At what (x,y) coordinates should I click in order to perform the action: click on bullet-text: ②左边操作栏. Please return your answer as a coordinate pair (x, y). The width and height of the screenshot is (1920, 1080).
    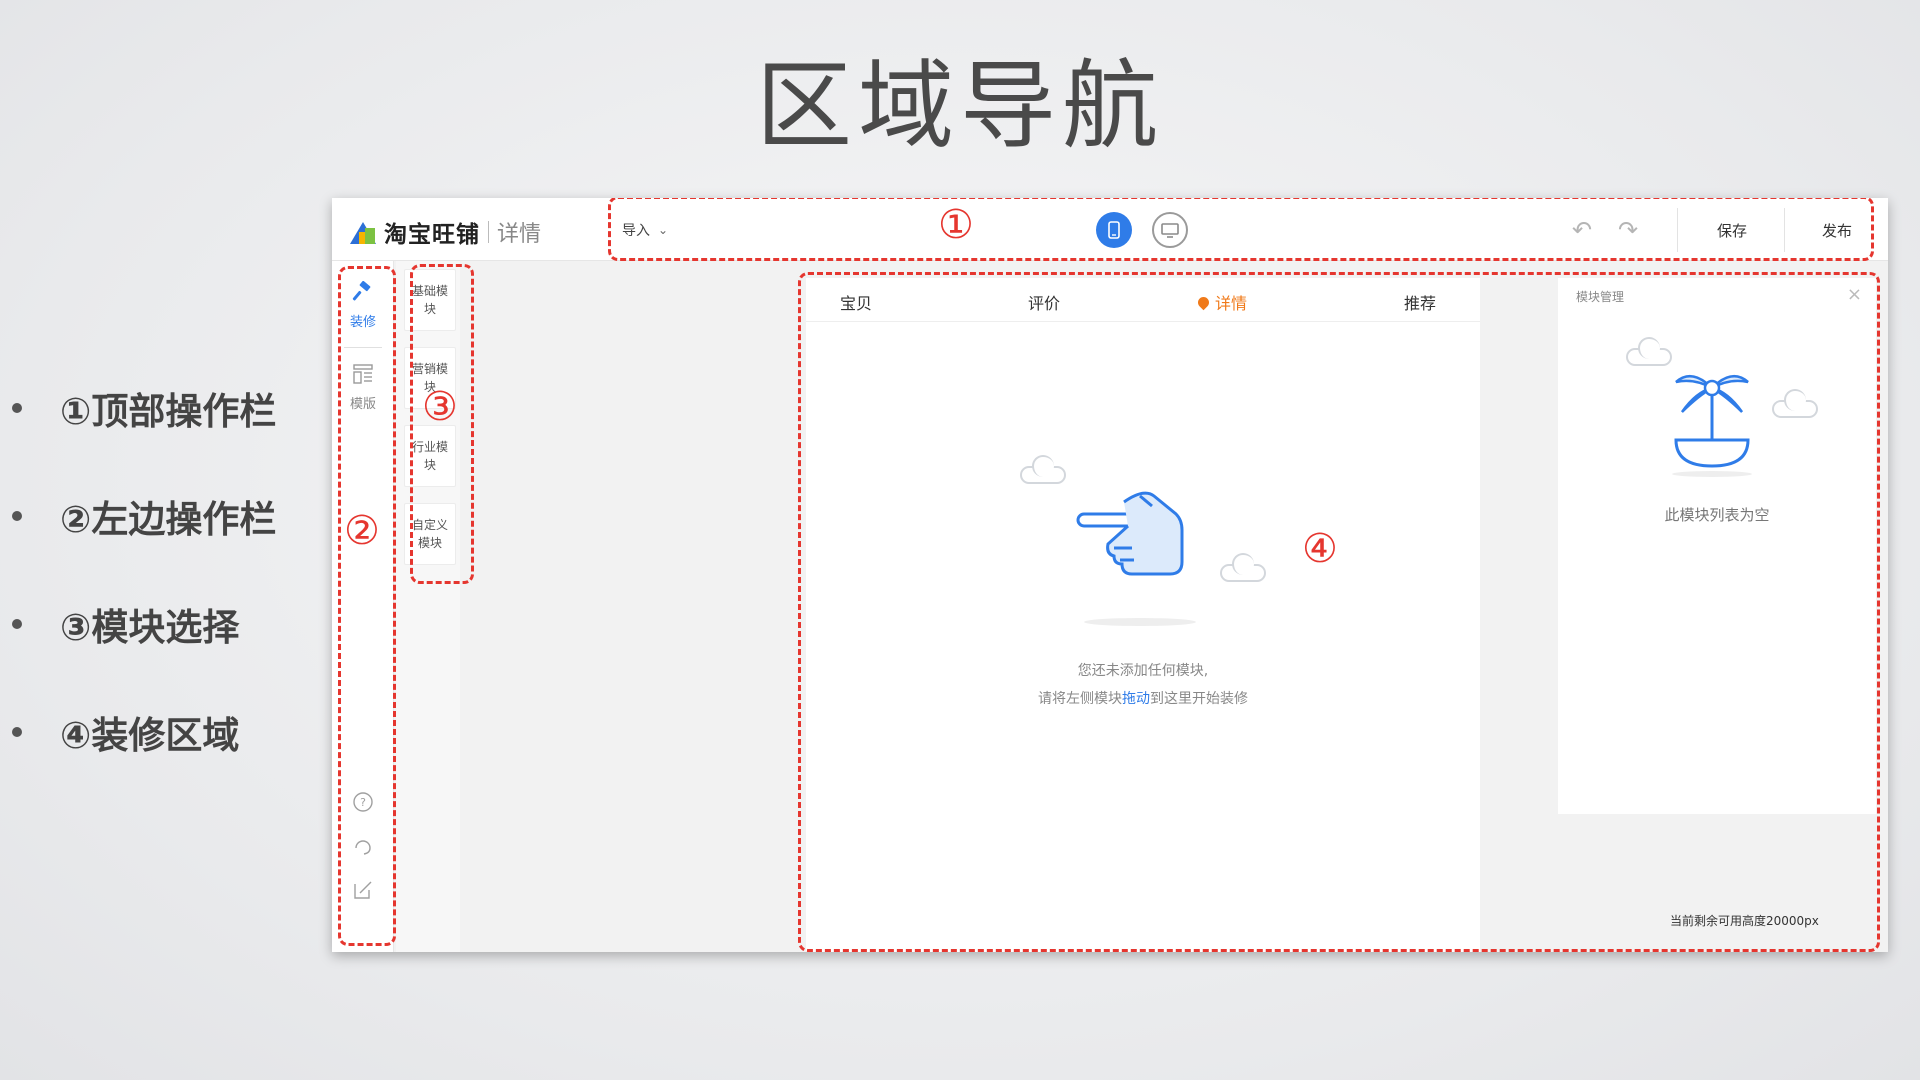
    Looking at the image, I should click on (168, 519).